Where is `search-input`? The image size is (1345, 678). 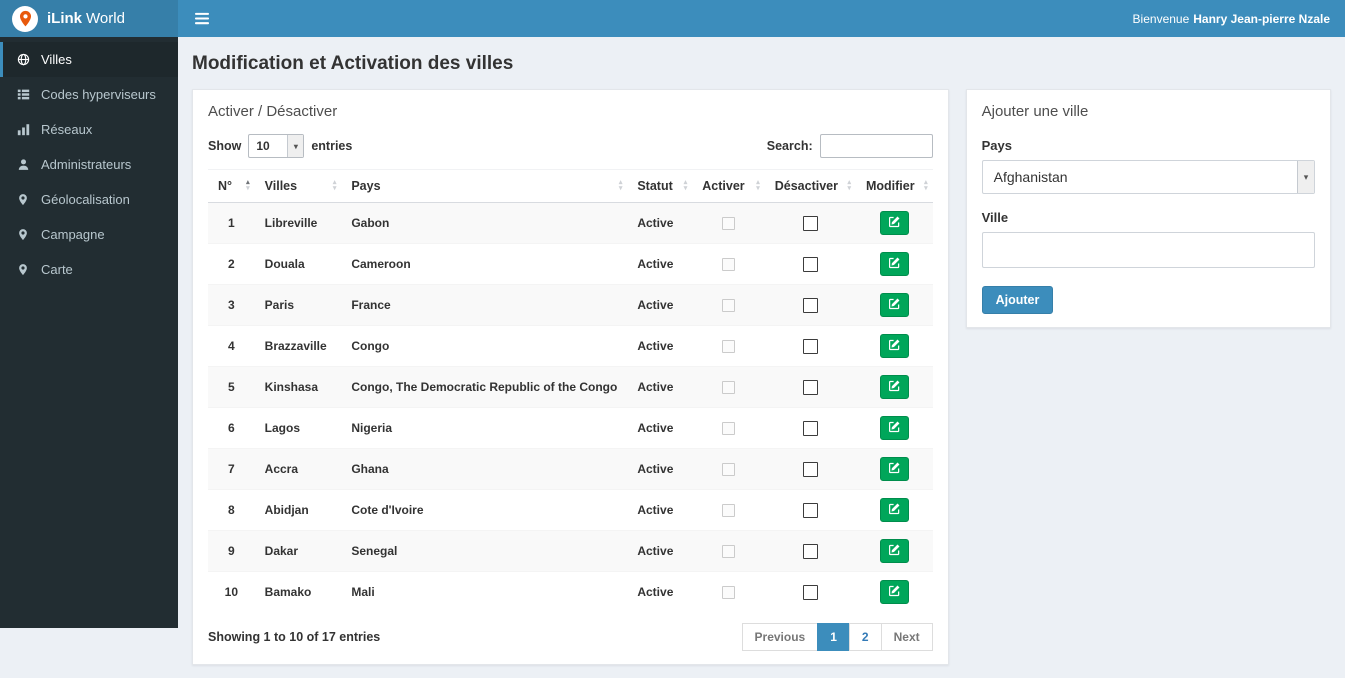 search-input is located at coordinates (876, 146).